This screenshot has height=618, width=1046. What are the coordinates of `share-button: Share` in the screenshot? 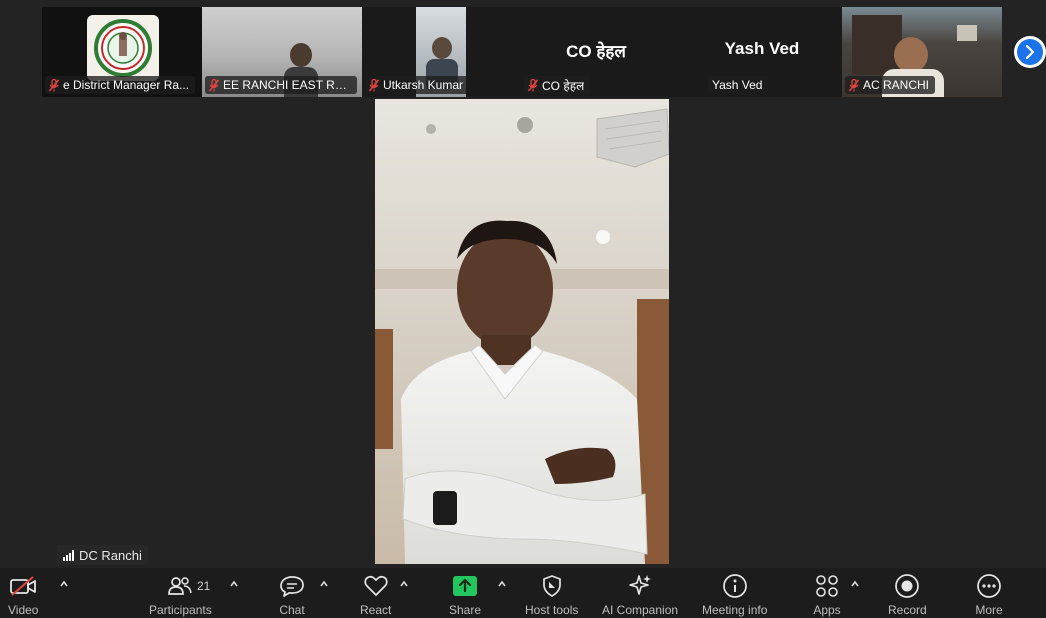 It's located at (465, 594).